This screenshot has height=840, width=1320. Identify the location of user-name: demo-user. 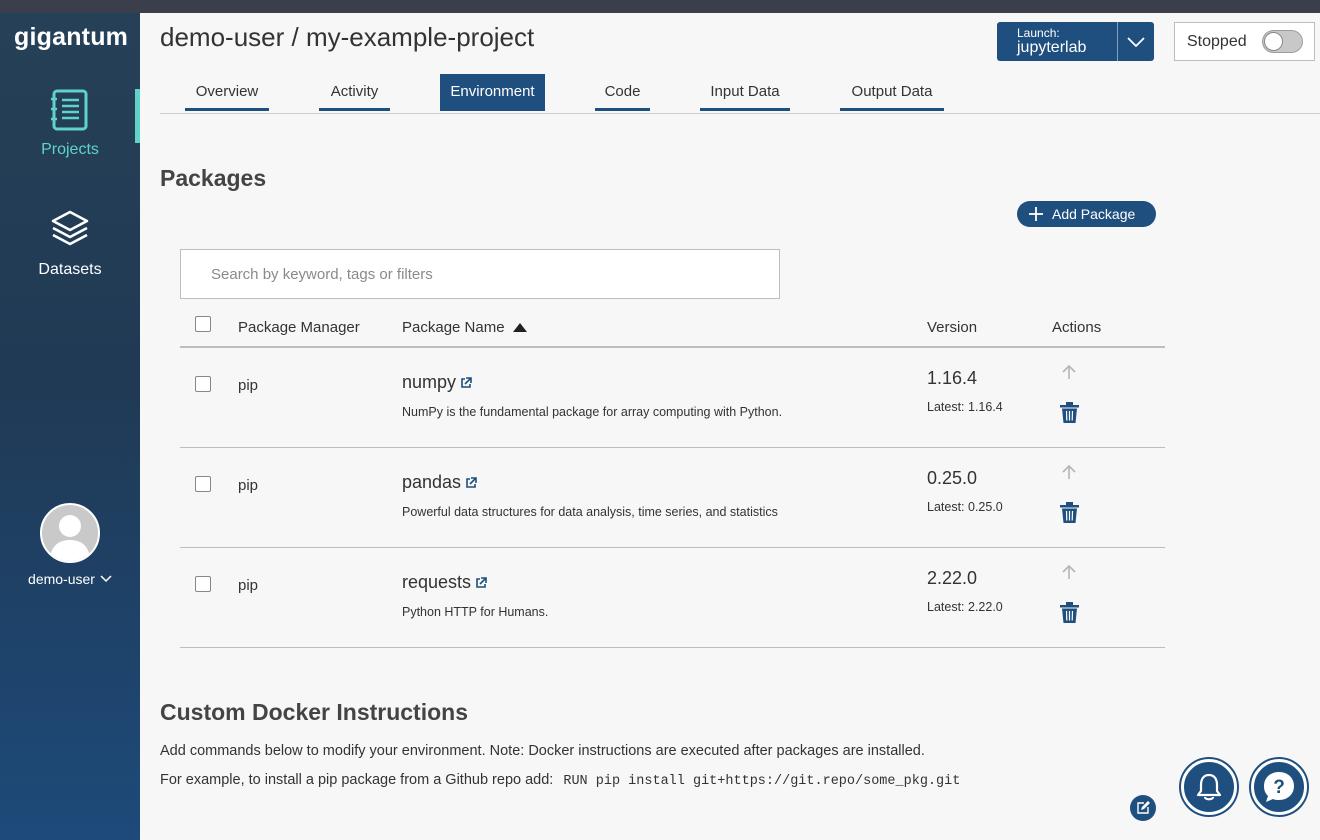
(61, 579).